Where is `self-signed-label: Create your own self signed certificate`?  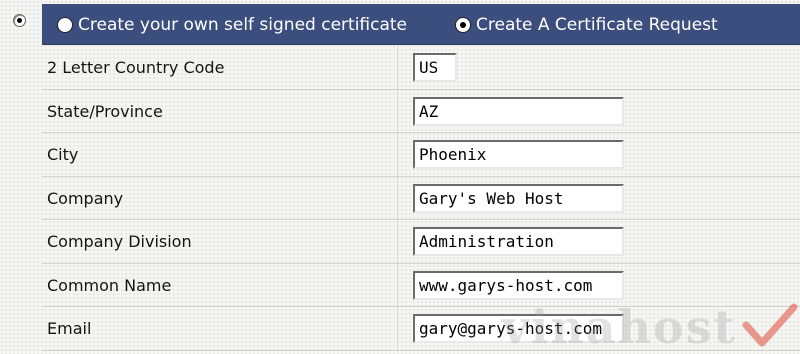
self-signed-label: Create your own self signed certificate is located at coordinates (243, 25).